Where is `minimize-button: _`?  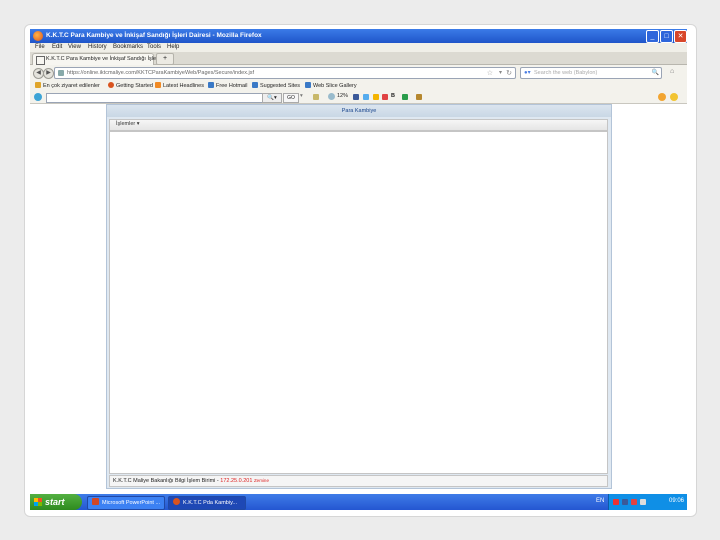 minimize-button: _ is located at coordinates (652, 36).